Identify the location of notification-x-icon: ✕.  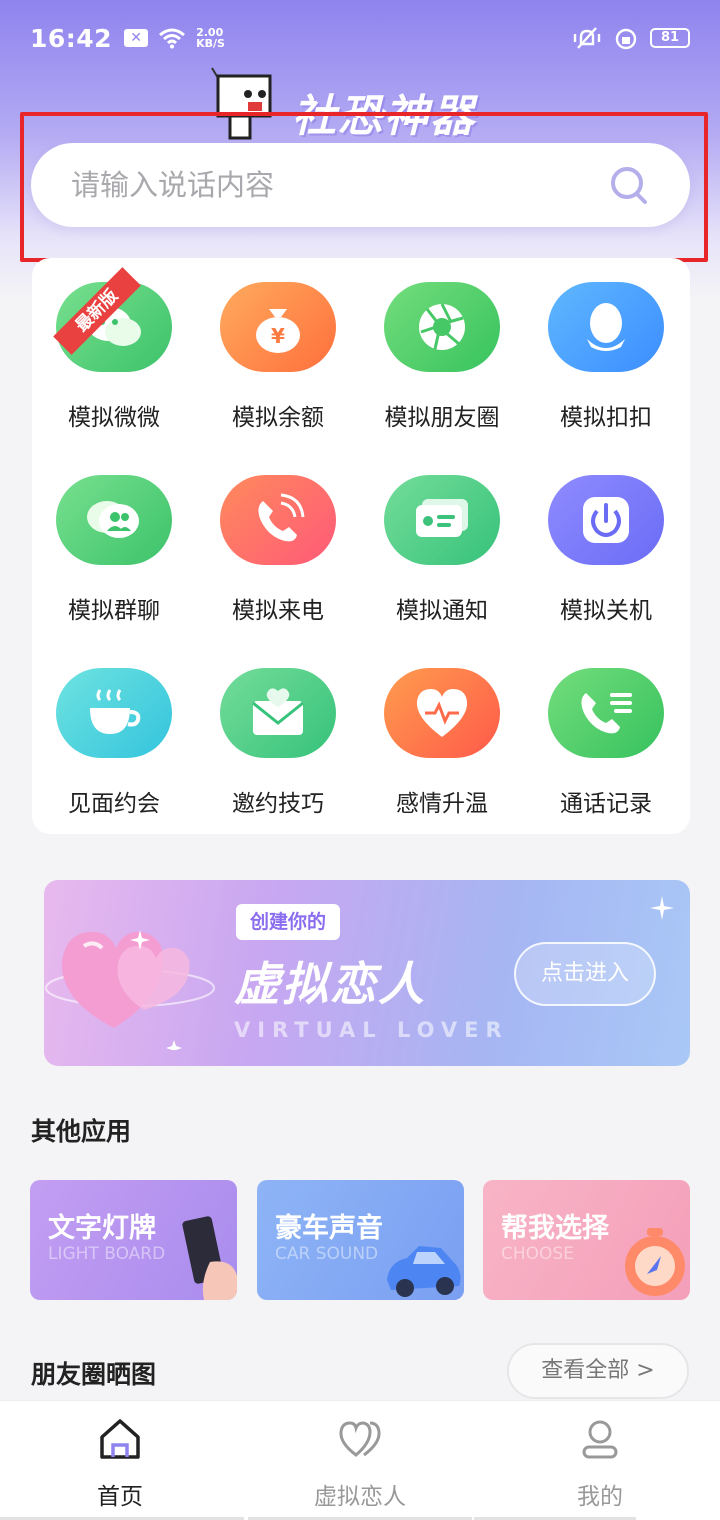
(136, 38).